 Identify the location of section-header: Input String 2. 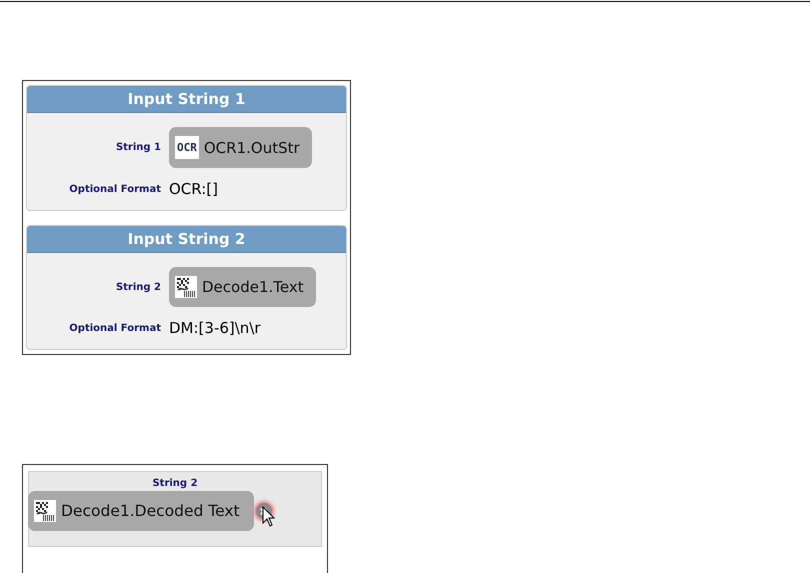
(186, 239).